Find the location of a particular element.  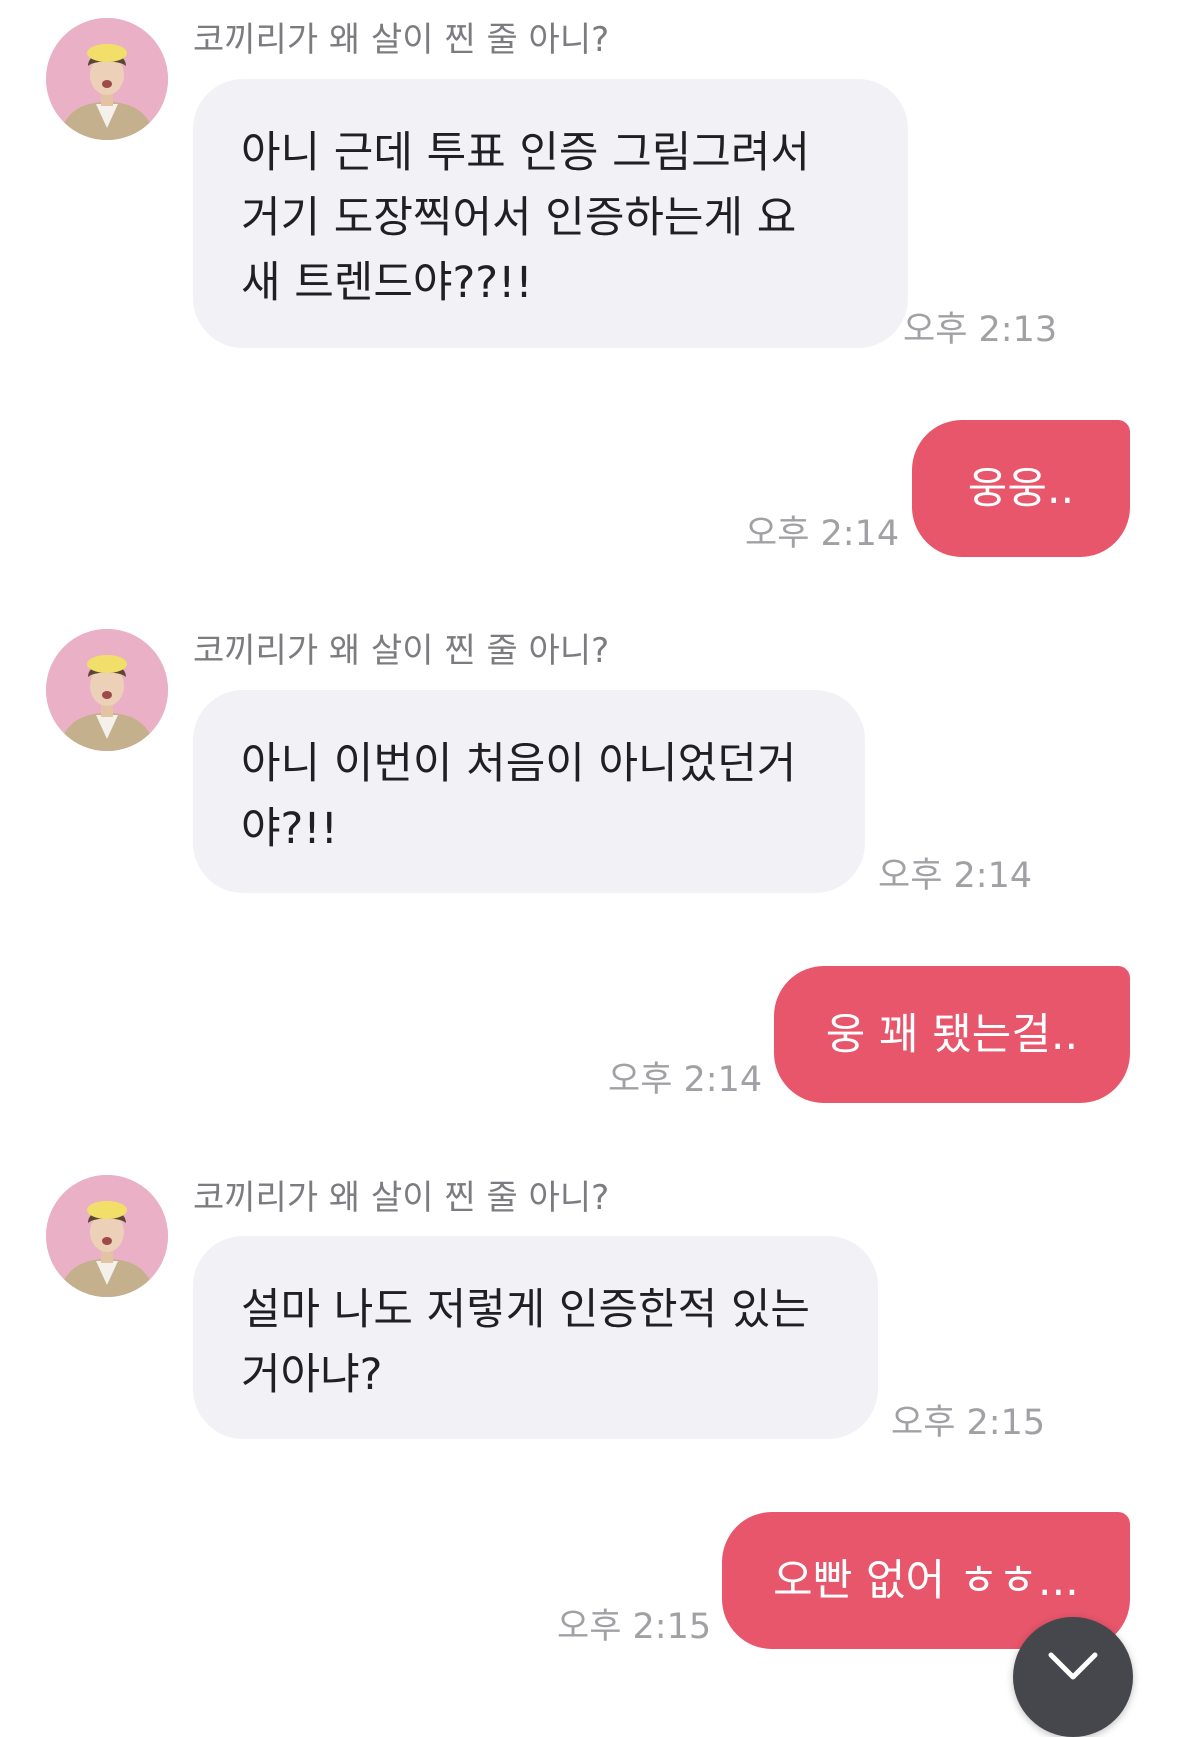

incoming-message-bubble: 설마 나도 저렇게 인증한적 있는 거아냐? is located at coordinates (535, 1337).